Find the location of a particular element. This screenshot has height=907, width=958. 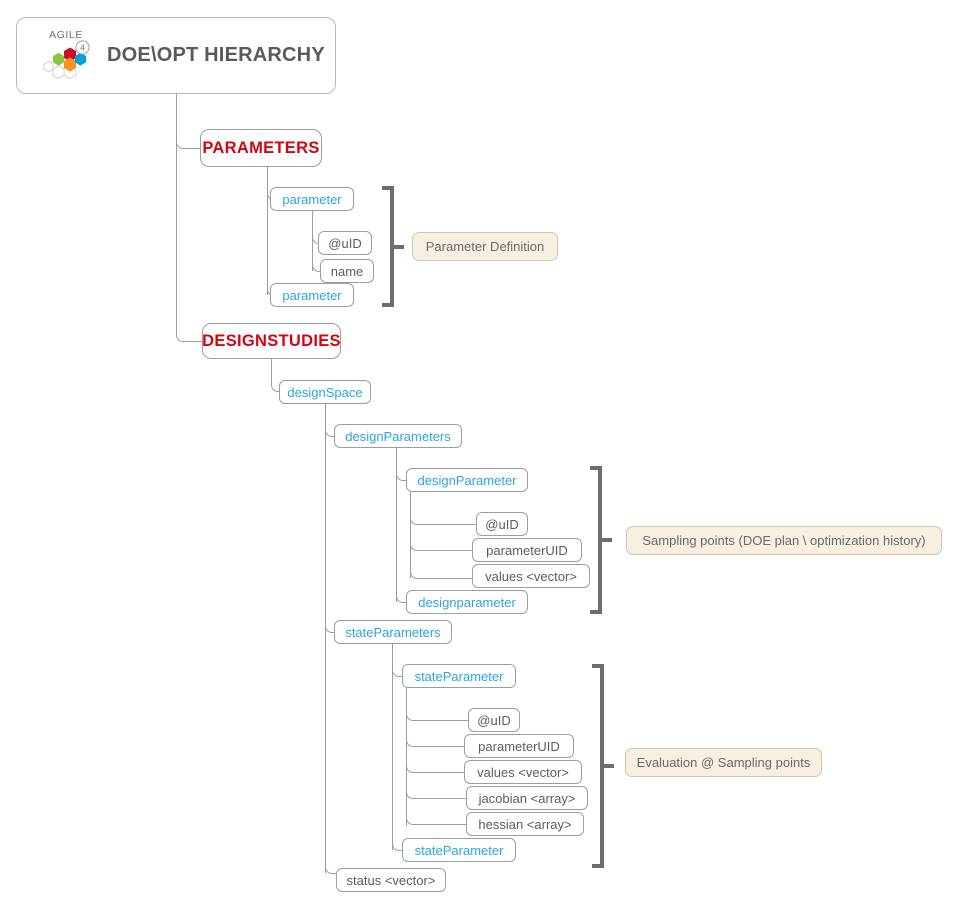

diagram-title-card: AGILE 4 DOE\OPT HIERARCHY is located at coordinates (176, 55).